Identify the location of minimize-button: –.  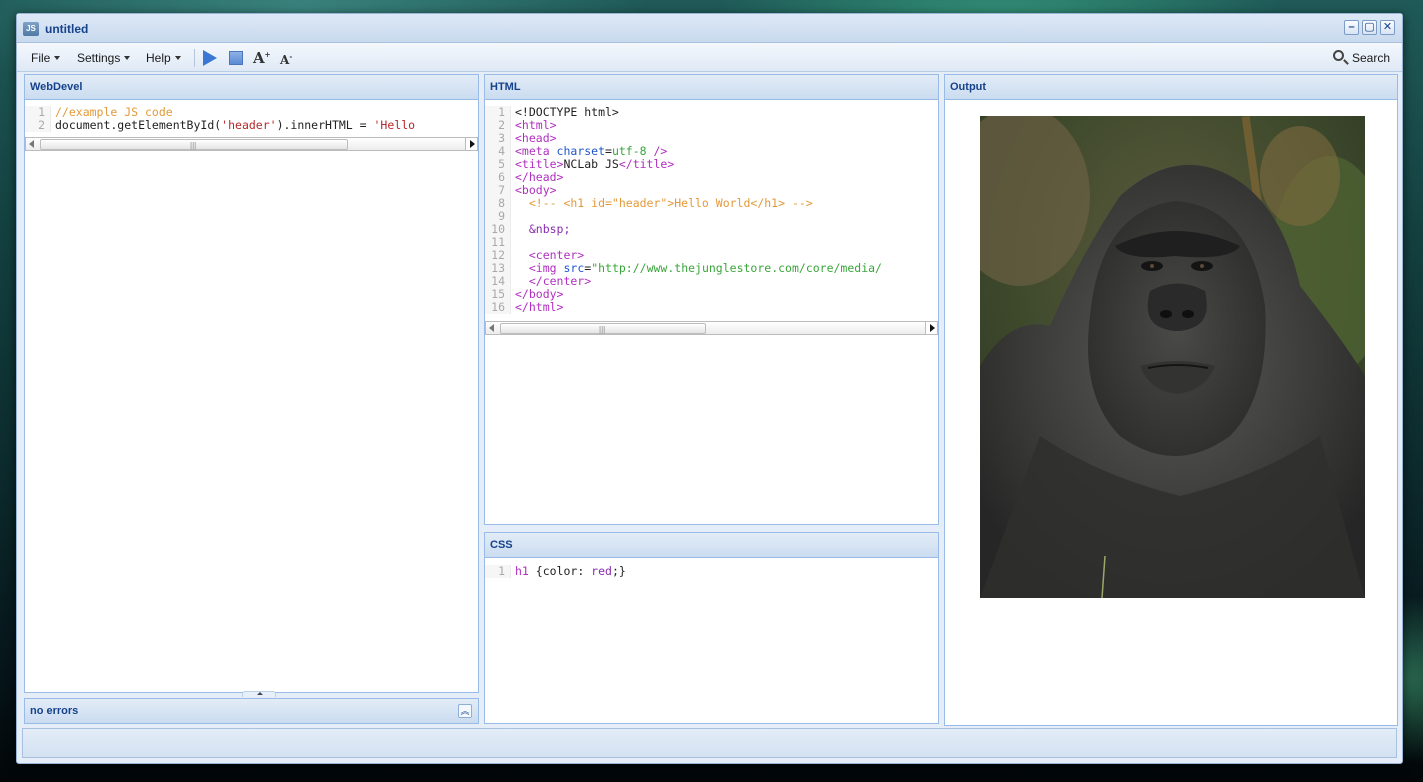
(1351, 27).